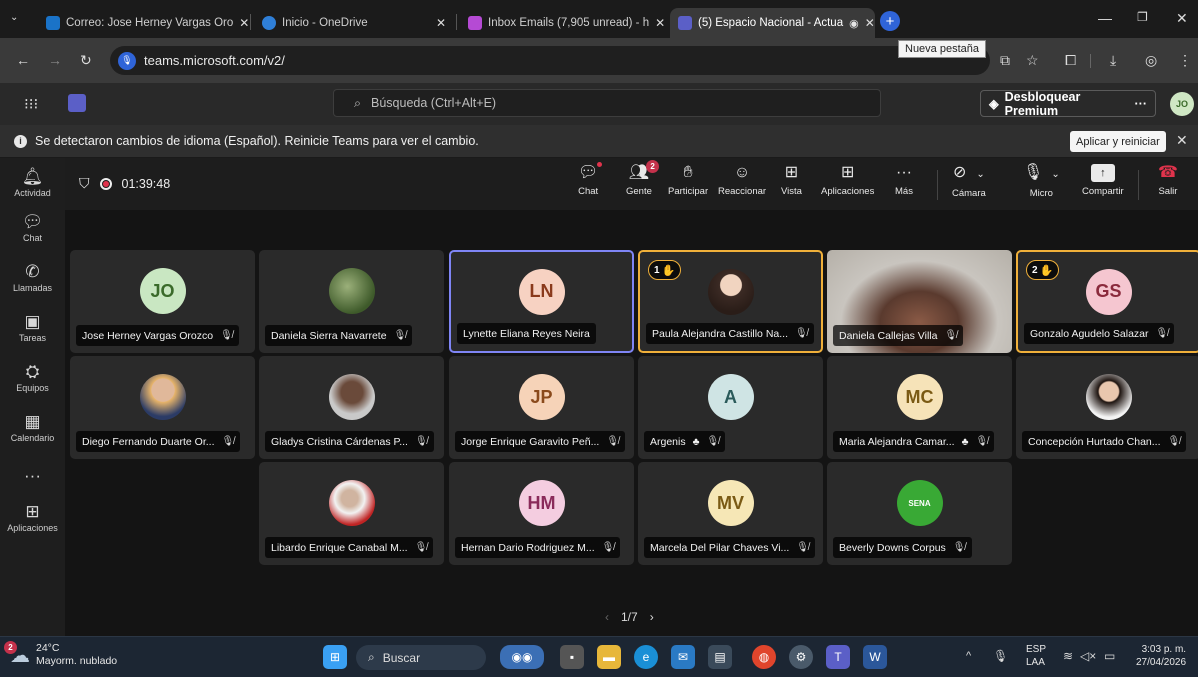 Image resolution: width=1198 pixels, height=677 pixels. What do you see at coordinates (541, 513) in the screenshot?
I see `participant-tile: HM Hernan Dario Rodriguez M... 🎙︎̸` at bounding box center [541, 513].